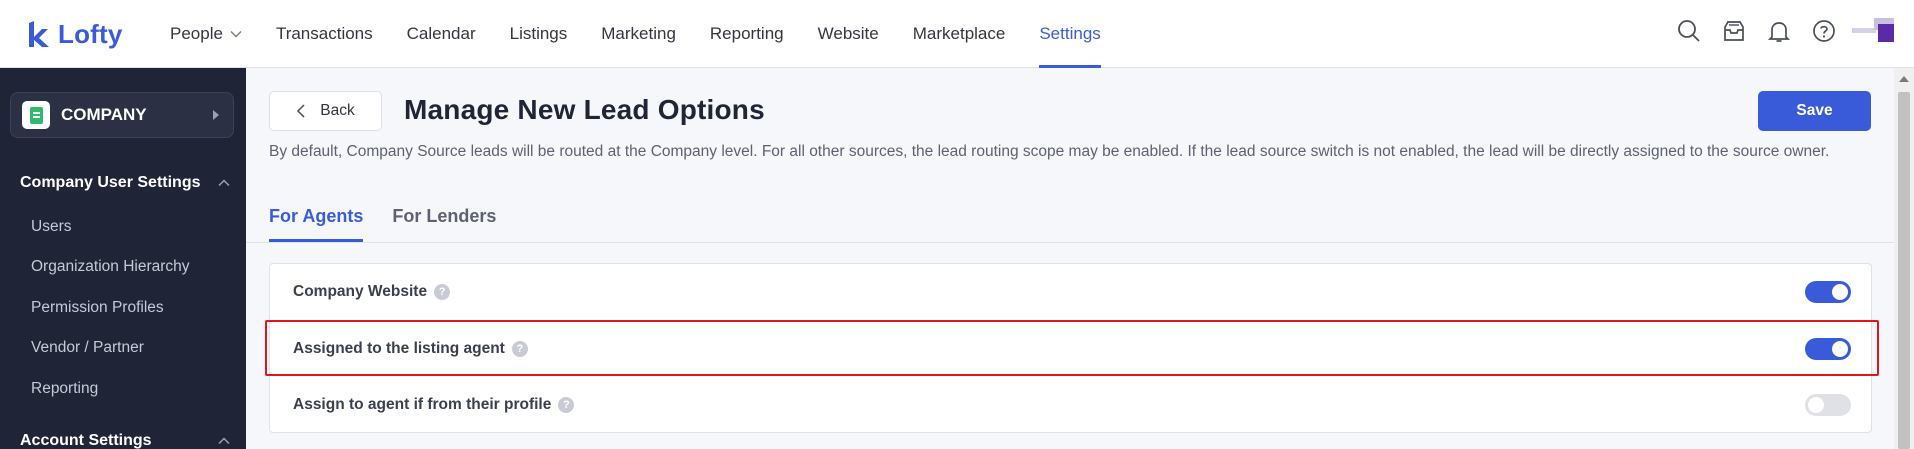 This screenshot has width=1914, height=449. Describe the element at coordinates (97, 308) in the screenshot. I see `sidebar-item-permission-profiles: Permission Profiles` at that location.